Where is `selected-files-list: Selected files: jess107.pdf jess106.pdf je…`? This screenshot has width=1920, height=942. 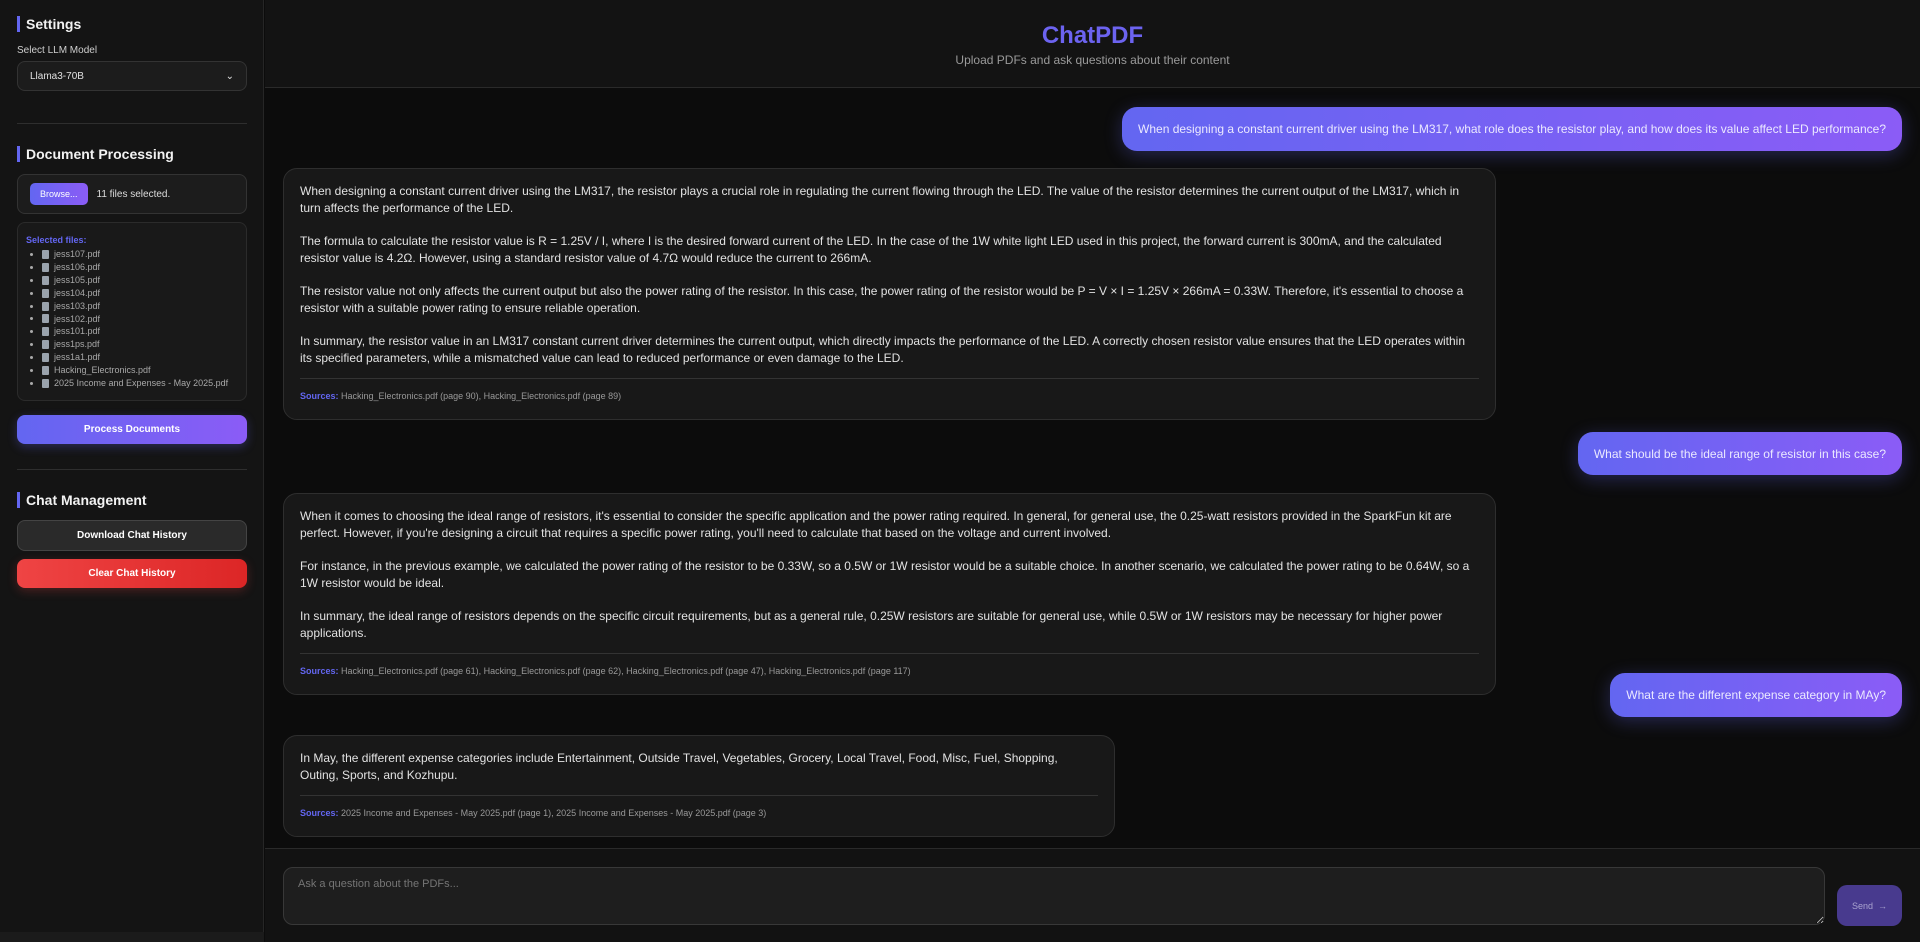 selected-files-list: Selected files: jess107.pdf jess106.pdf je… is located at coordinates (132, 311).